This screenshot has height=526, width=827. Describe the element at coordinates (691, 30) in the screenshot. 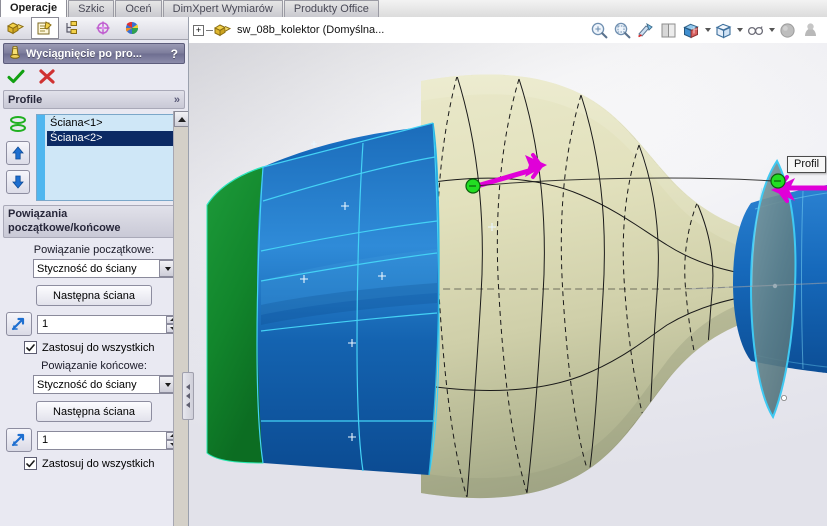

I see `view-orientation-icon` at that location.